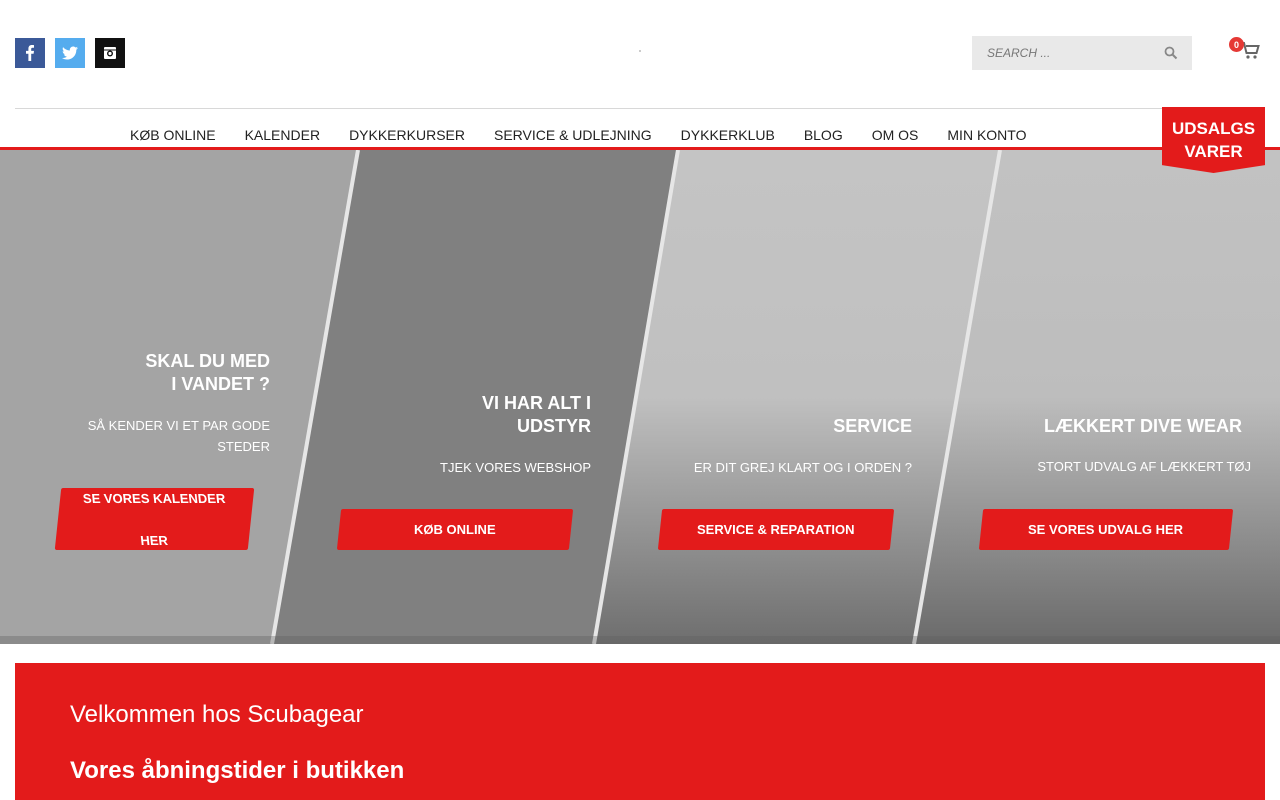  Describe the element at coordinates (154, 498) in the screenshot. I see `button-label-line: SE VORES KALENDER` at that location.